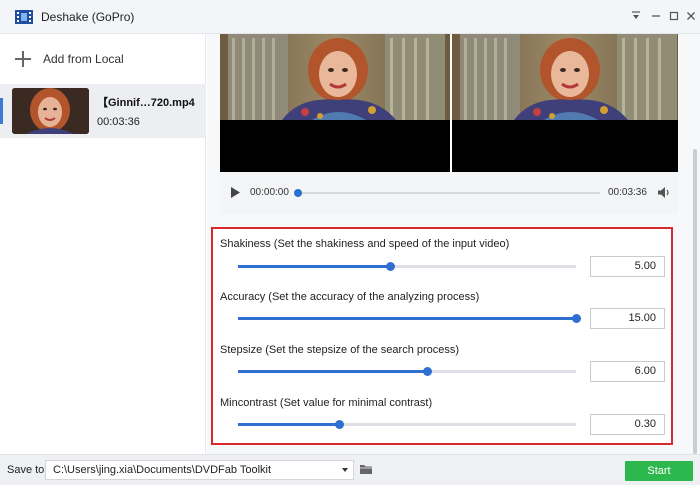 This screenshot has height=485, width=700. What do you see at coordinates (659, 471) in the screenshot?
I see `start-button: Start` at bounding box center [659, 471].